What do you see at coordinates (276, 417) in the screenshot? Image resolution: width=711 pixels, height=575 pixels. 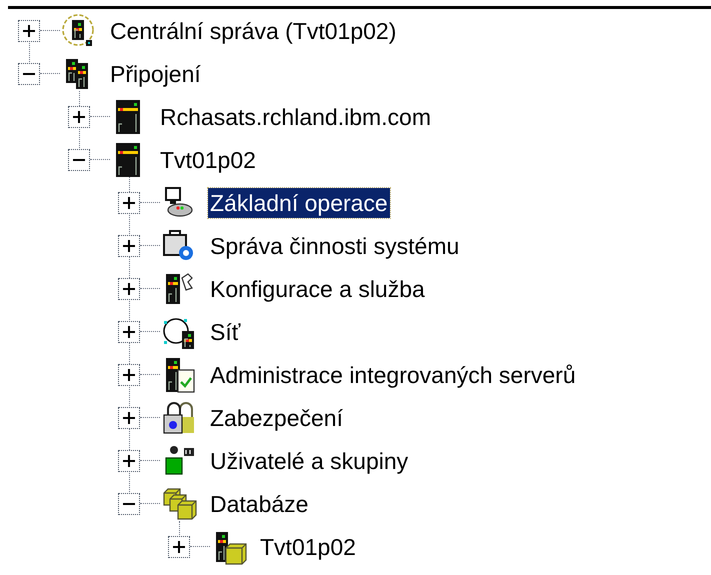 I see `tree-item-label: Zabezpečení` at bounding box center [276, 417].